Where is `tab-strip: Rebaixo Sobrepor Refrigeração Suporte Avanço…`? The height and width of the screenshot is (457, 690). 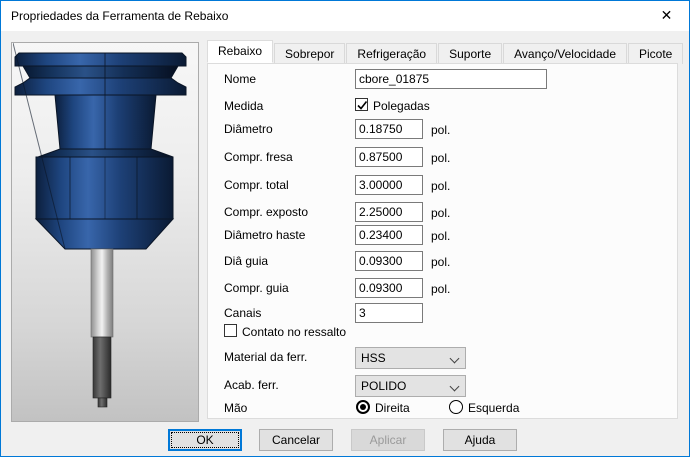
tab-strip: Rebaixo Sobrepor Refrigeração Suporte Avanço… is located at coordinates (445, 52).